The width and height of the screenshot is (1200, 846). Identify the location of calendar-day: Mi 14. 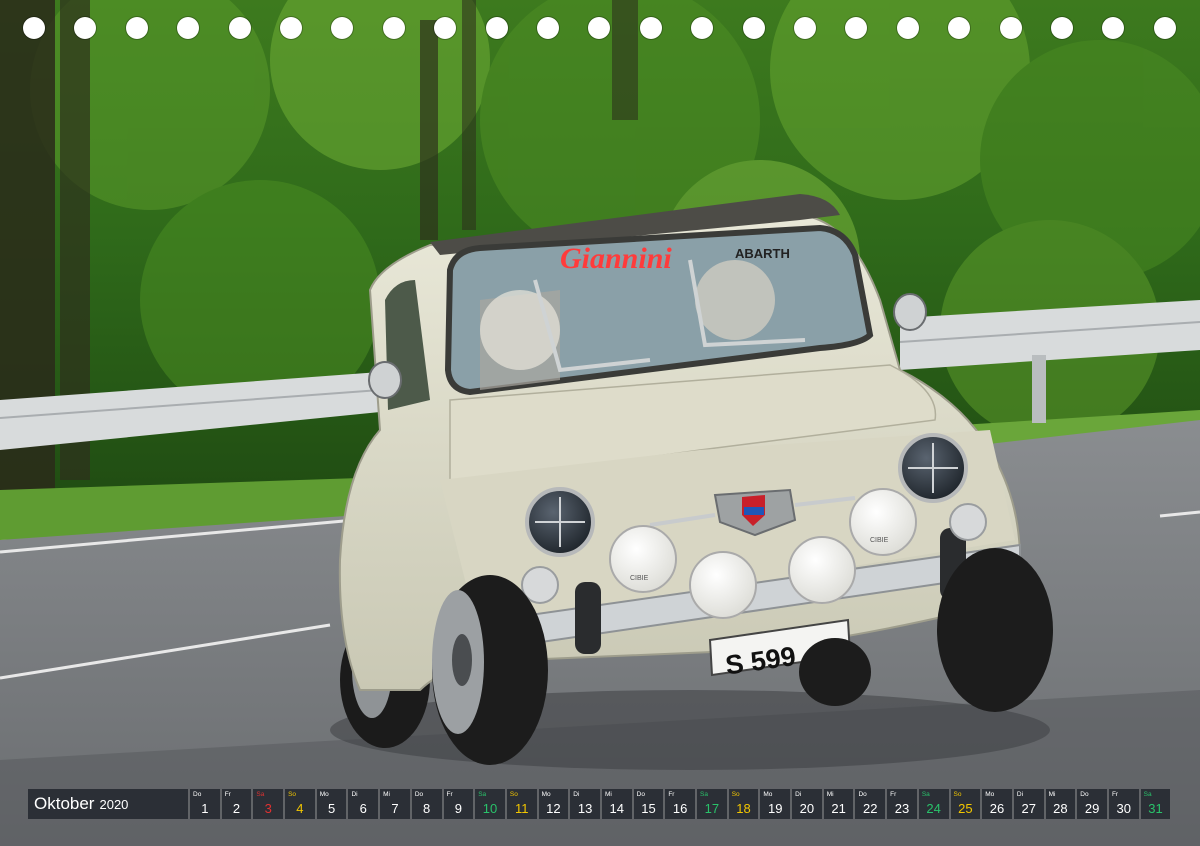
(616, 804).